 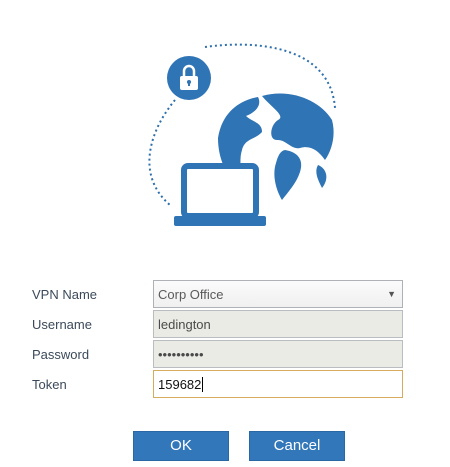 I want to click on ok-button: OK, so click(x=181, y=446).